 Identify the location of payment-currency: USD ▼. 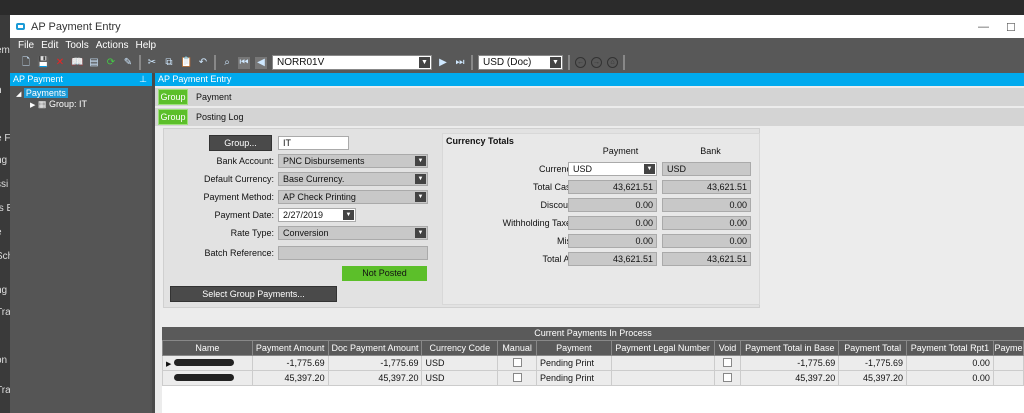
(612, 169).